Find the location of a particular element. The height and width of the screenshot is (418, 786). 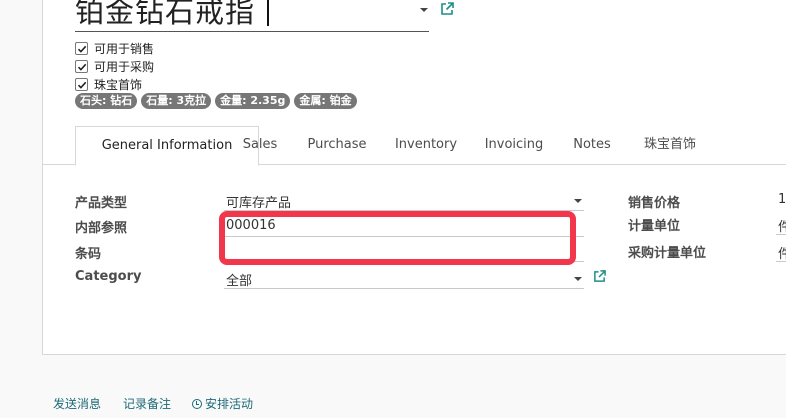

schedule-activity-label: 安排活动 is located at coordinates (229, 404).